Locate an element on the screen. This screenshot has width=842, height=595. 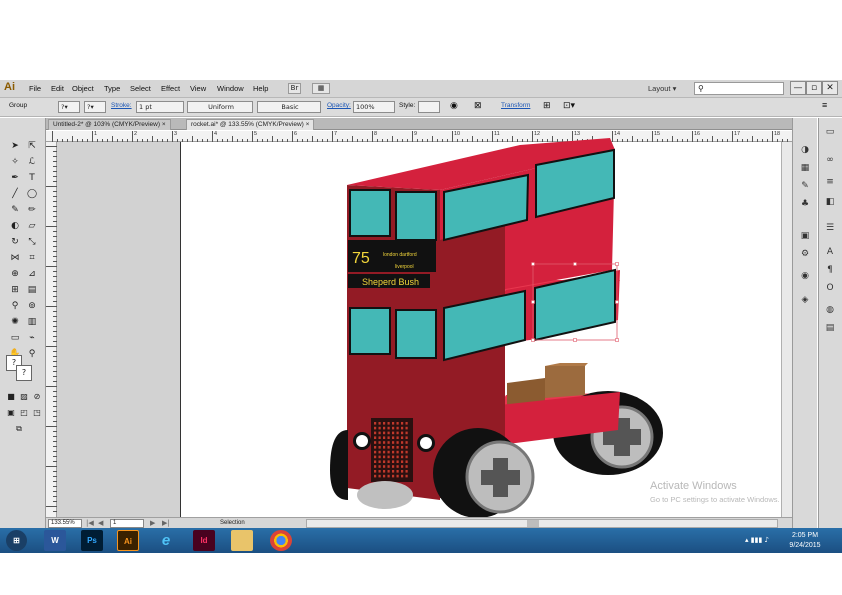
taskbar-indesign: Id is located at coordinates (204, 540).